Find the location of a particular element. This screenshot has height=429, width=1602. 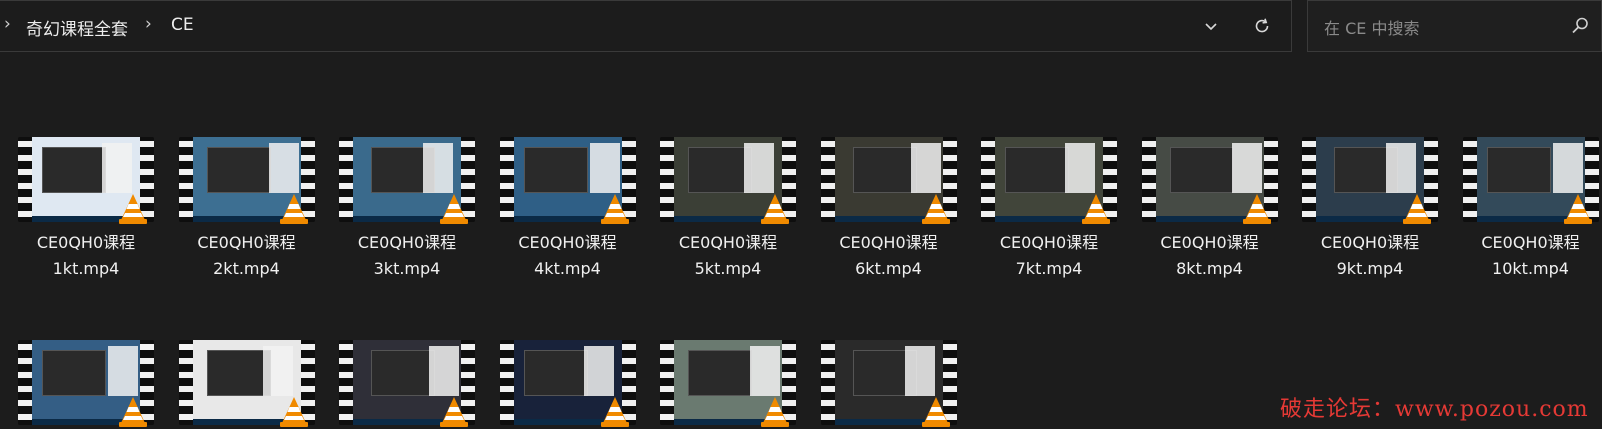

file-name: CE0QH0课程2kt.mp4 is located at coordinates (247, 256).